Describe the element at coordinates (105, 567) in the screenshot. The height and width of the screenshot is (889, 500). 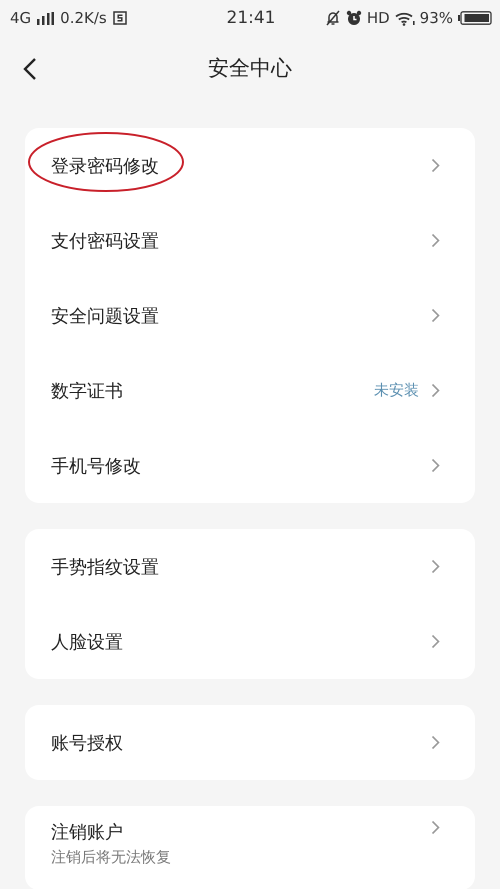
I see `menu-label: 手势指纹设置` at that location.